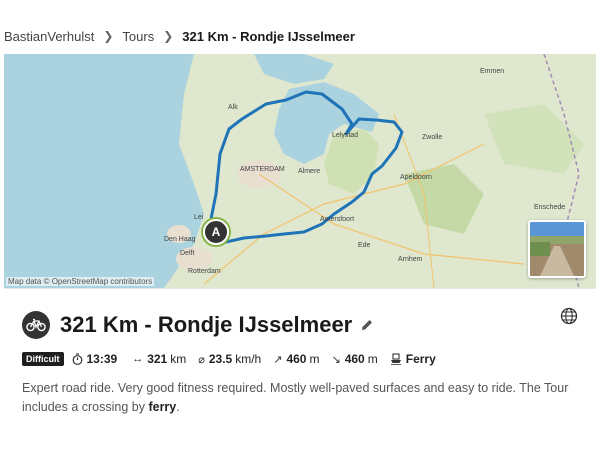  Describe the element at coordinates (420, 359) in the screenshot. I see `transport-value: Ferry` at that location.